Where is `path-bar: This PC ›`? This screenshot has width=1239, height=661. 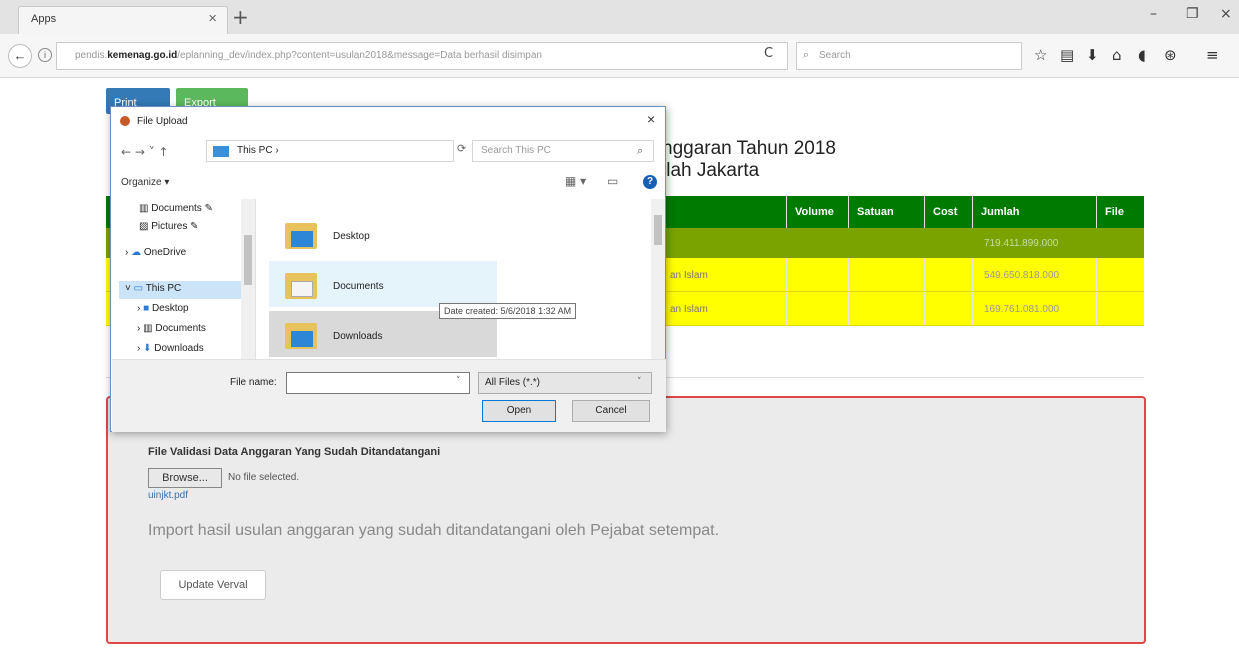 path-bar: This PC › is located at coordinates (330, 151).